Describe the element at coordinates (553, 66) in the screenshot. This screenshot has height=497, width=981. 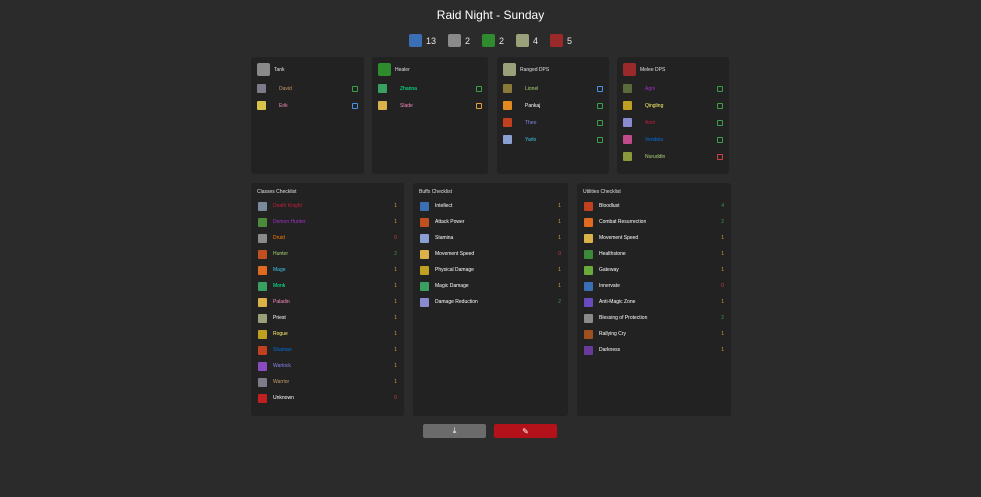
I see `role-header: Ranged DPS` at that location.